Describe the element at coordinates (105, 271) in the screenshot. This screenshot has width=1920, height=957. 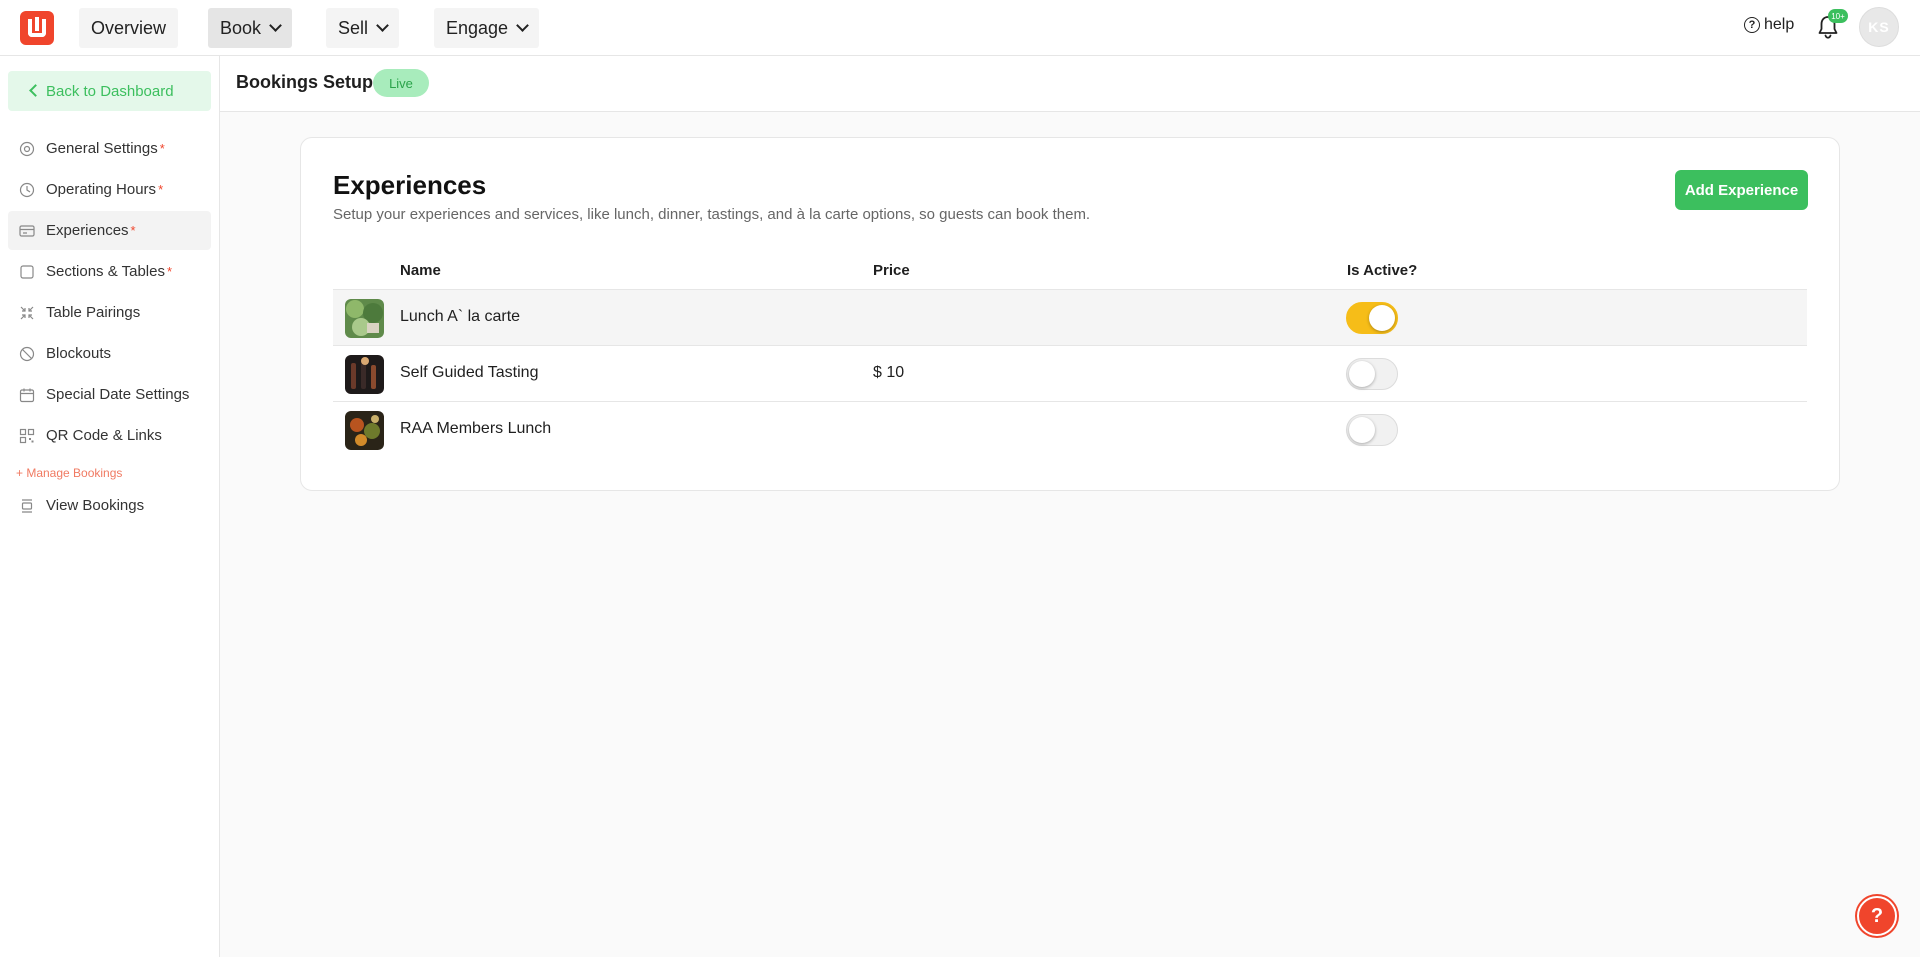
I see `sidebar-item-label: Sections & Tables` at that location.